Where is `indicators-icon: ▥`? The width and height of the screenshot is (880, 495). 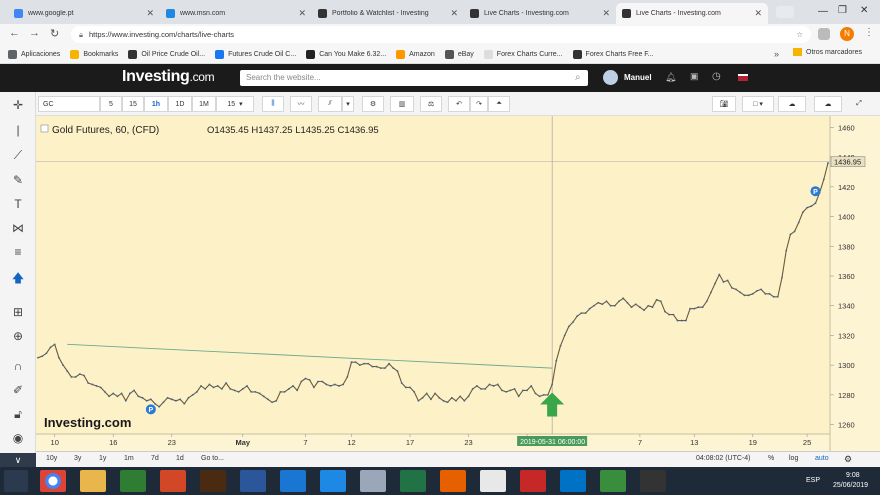
indicators-icon: ▥ is located at coordinates (402, 104).